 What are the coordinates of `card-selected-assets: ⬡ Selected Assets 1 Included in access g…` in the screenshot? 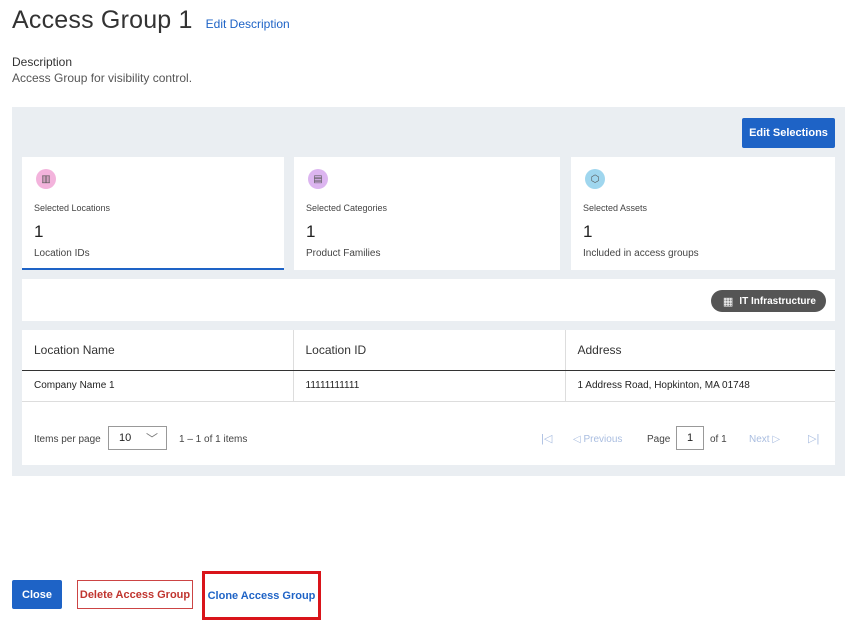 It's located at (703, 213).